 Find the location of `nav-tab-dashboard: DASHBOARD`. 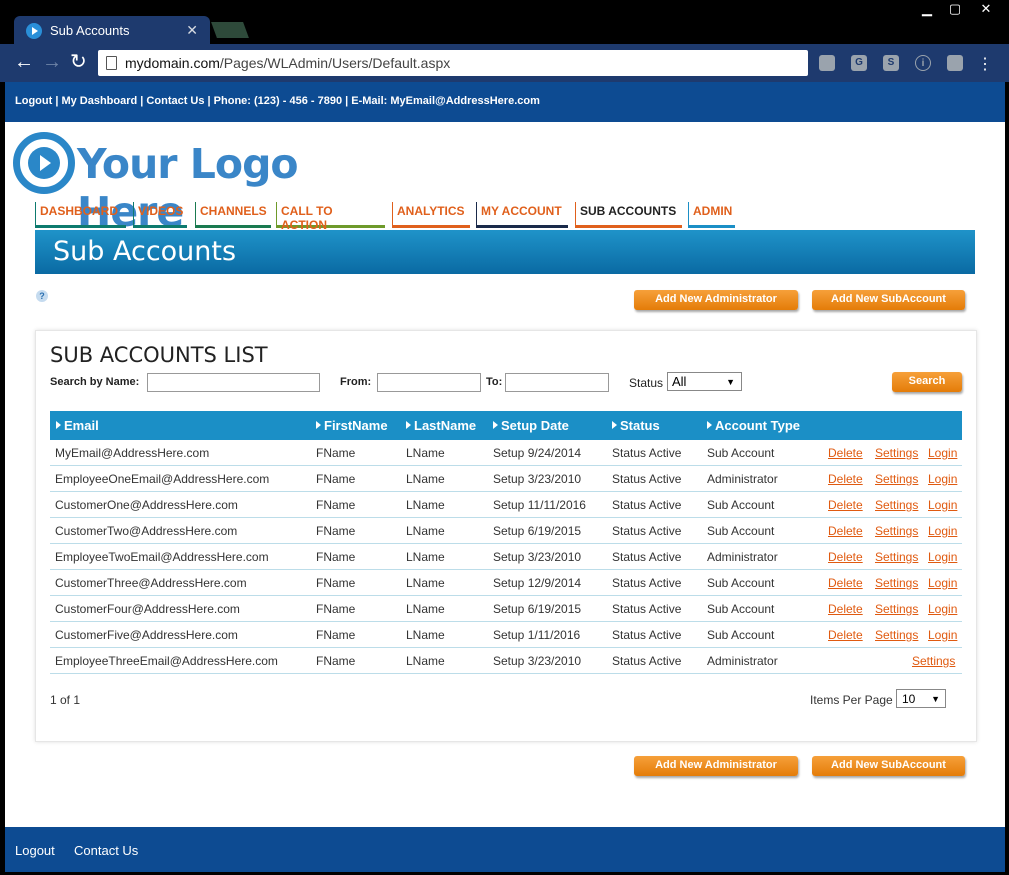

nav-tab-dashboard: DASHBOARD is located at coordinates (80, 215).